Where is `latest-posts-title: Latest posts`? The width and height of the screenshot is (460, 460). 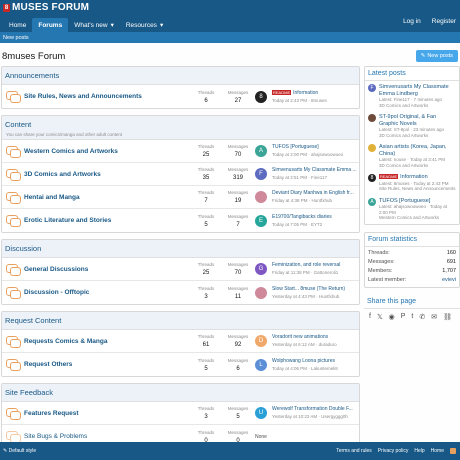
latest-posts-title: Latest posts is located at coordinates (412, 74).